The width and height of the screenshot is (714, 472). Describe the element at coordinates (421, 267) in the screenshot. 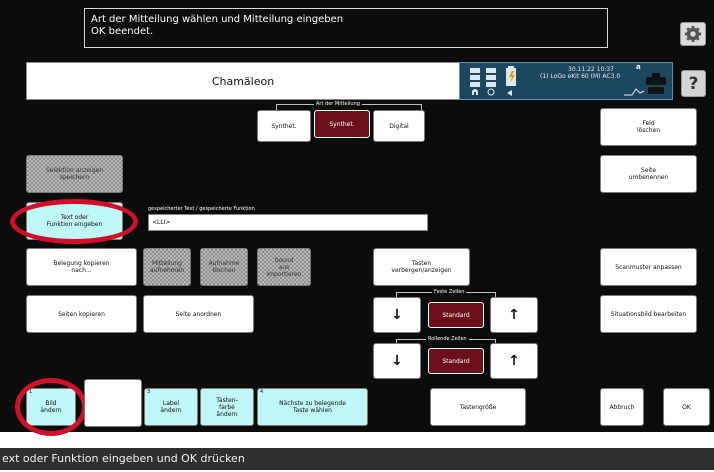

I see `toggle-keys-button: Tasten verbergen/anzeigen` at that location.